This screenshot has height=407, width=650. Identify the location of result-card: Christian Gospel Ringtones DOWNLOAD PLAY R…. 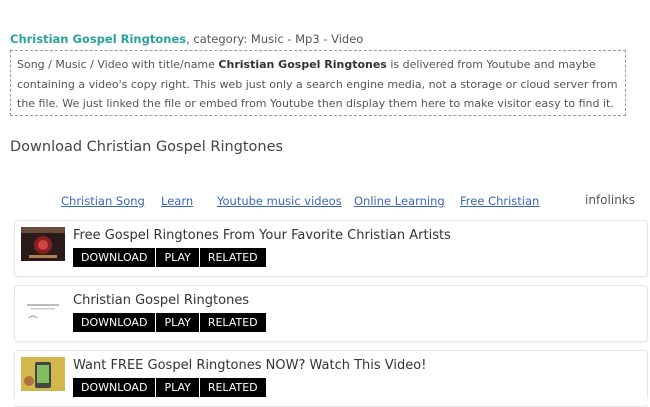
(331, 313).